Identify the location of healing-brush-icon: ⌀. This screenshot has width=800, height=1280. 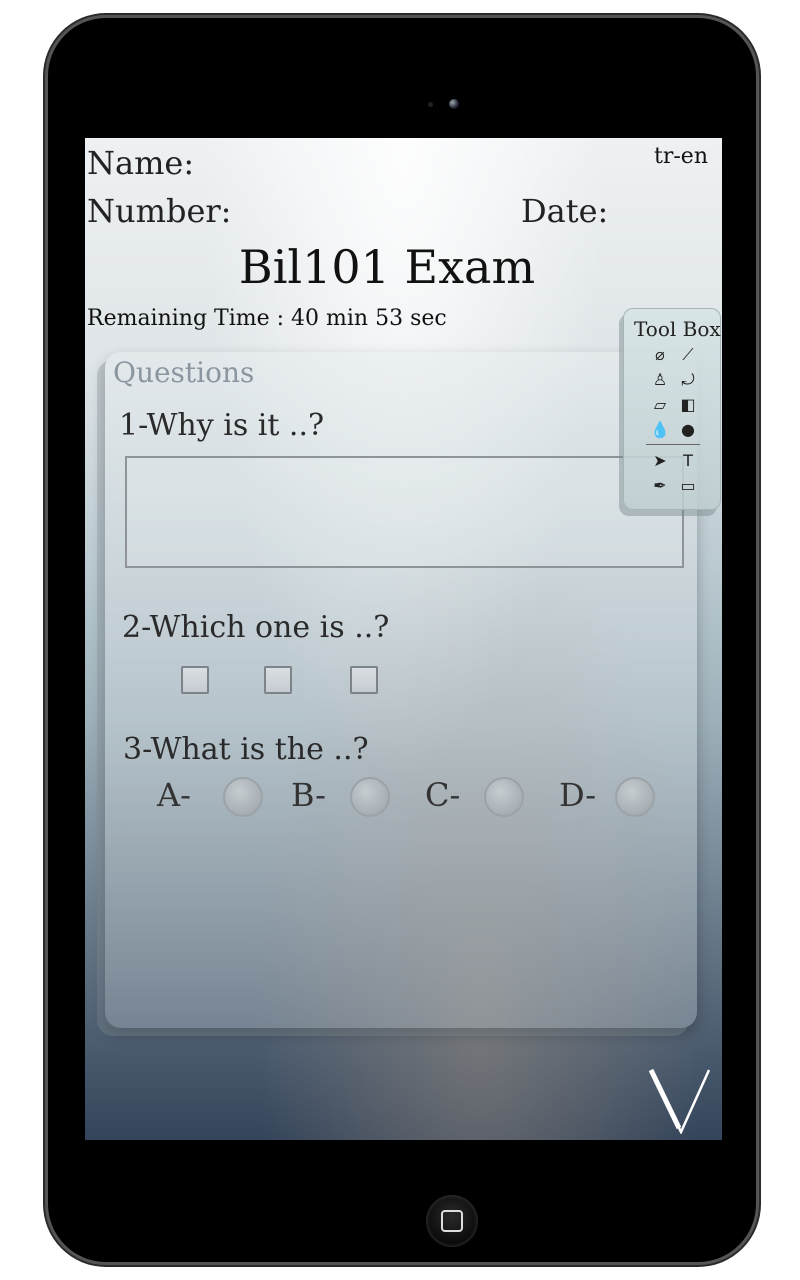
(660, 355).